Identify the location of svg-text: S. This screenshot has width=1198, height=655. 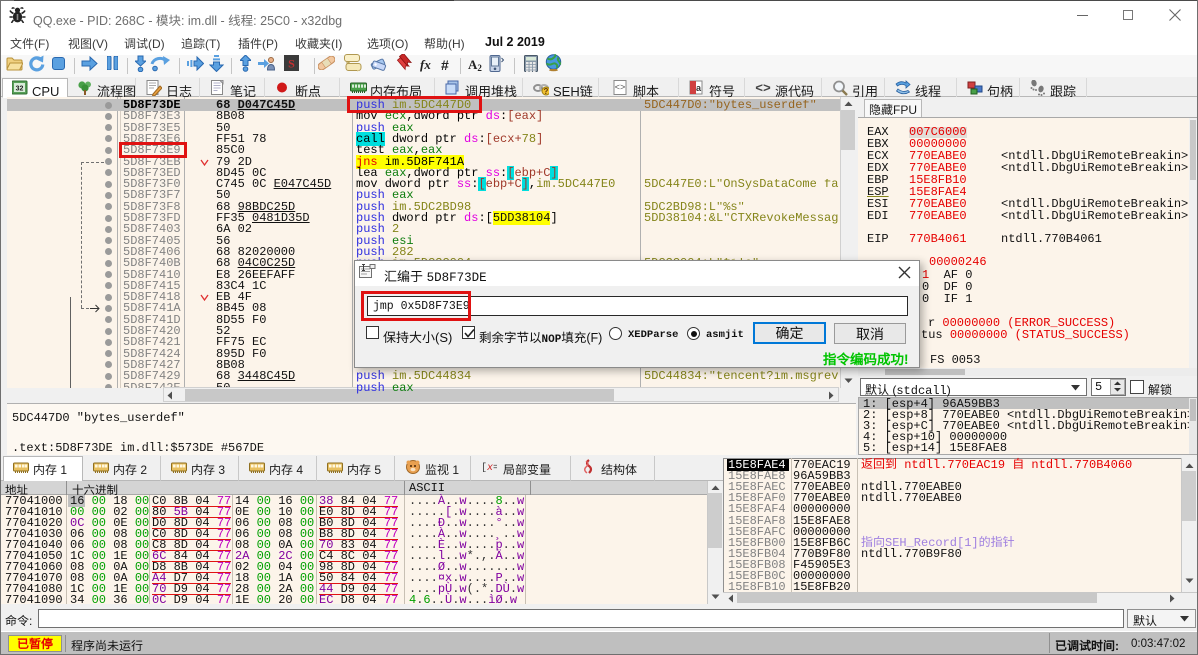
(291, 64).